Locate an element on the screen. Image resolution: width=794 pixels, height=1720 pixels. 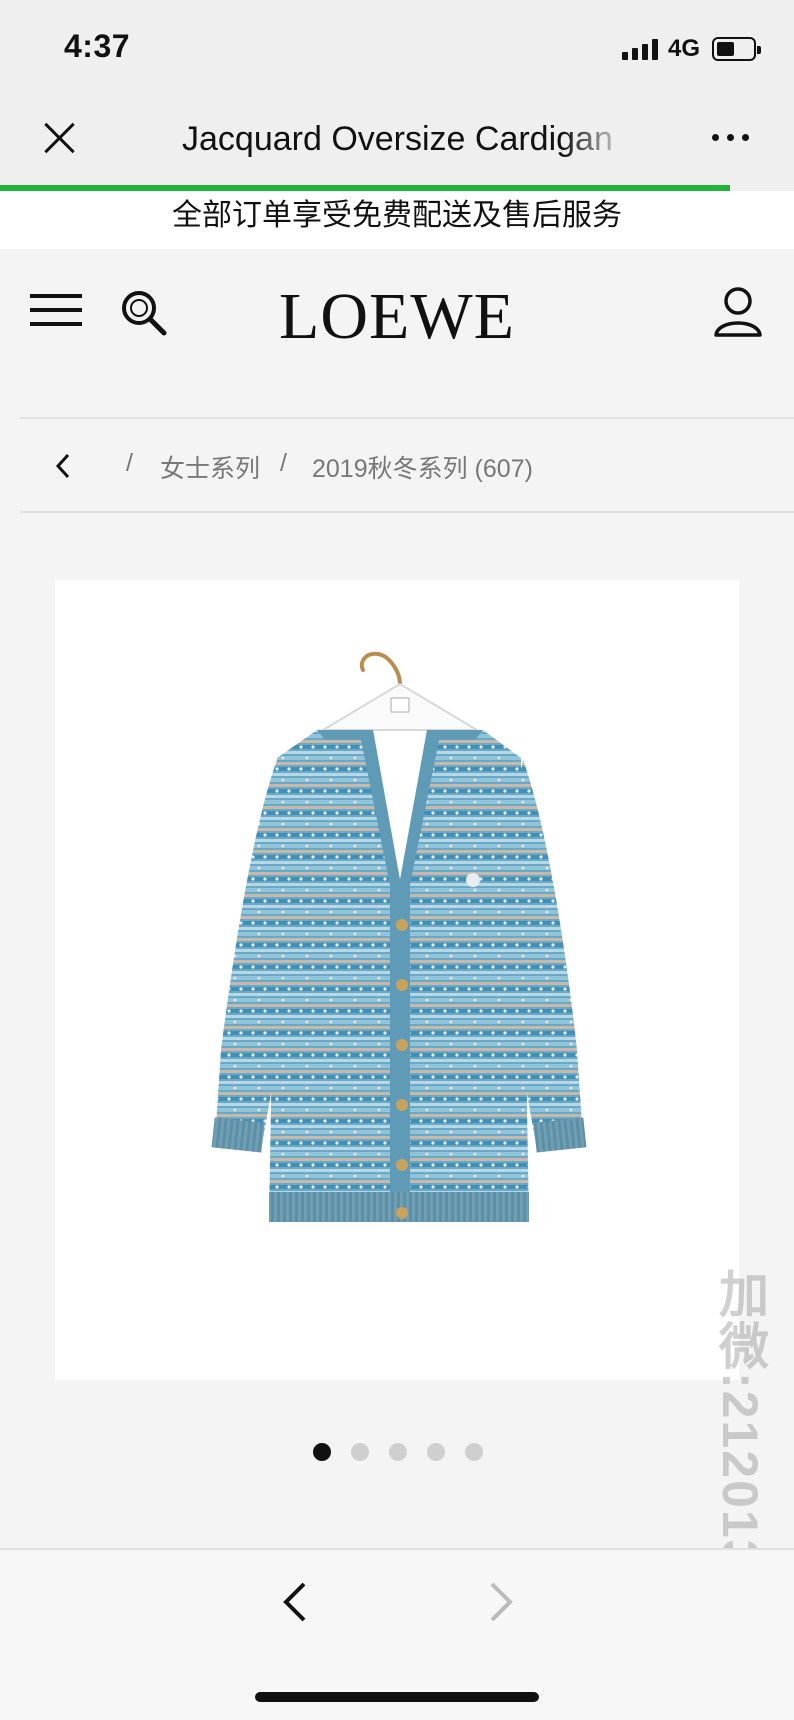
status-bar: 4:37 4G is located at coordinates (397, 48).